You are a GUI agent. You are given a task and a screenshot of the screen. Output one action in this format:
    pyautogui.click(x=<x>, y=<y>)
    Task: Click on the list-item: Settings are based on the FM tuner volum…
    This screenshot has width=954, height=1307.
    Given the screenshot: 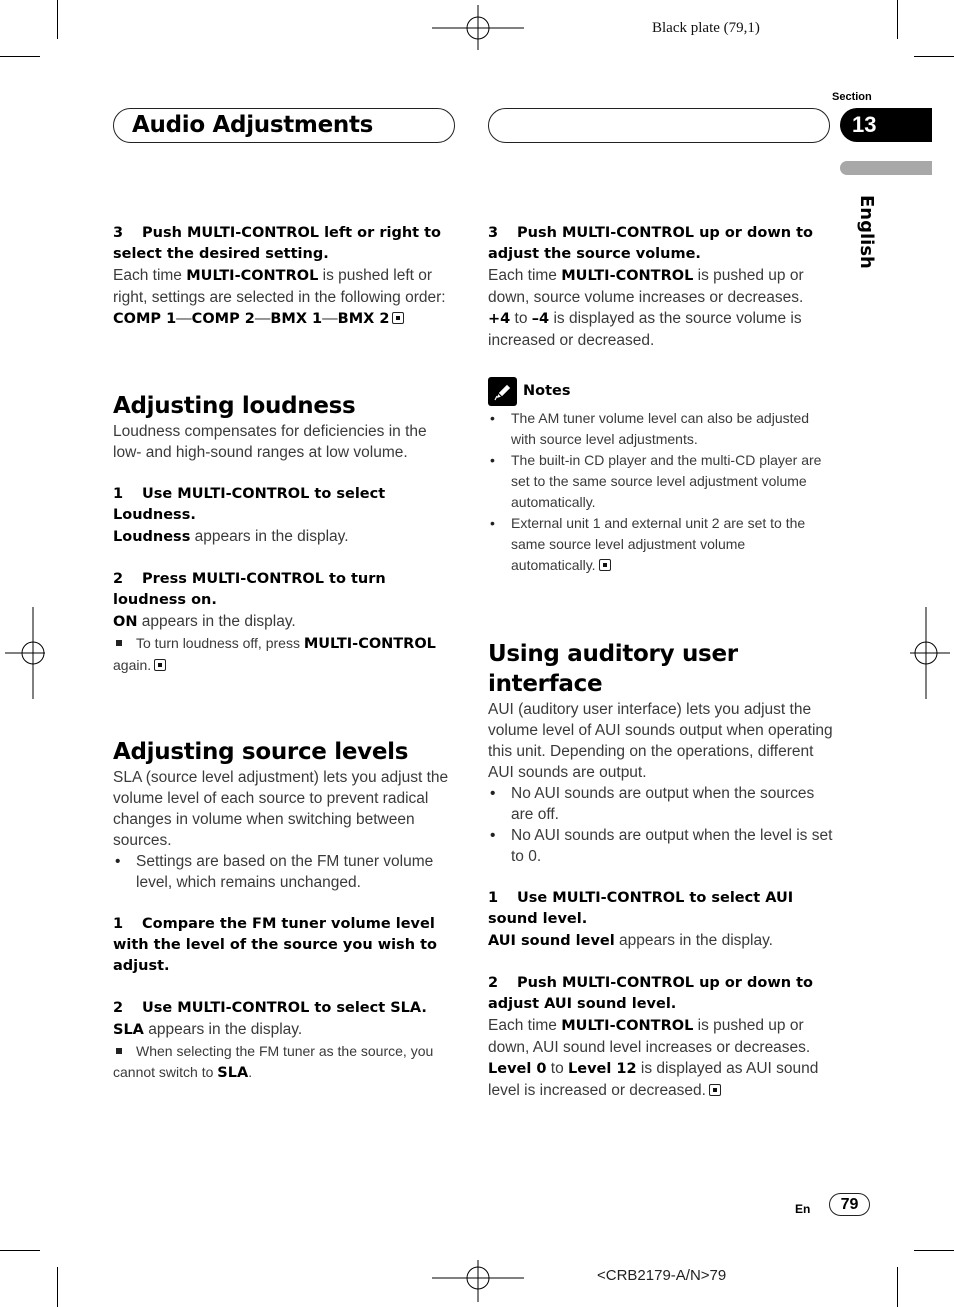 What is the action you would take?
    pyautogui.click(x=285, y=872)
    